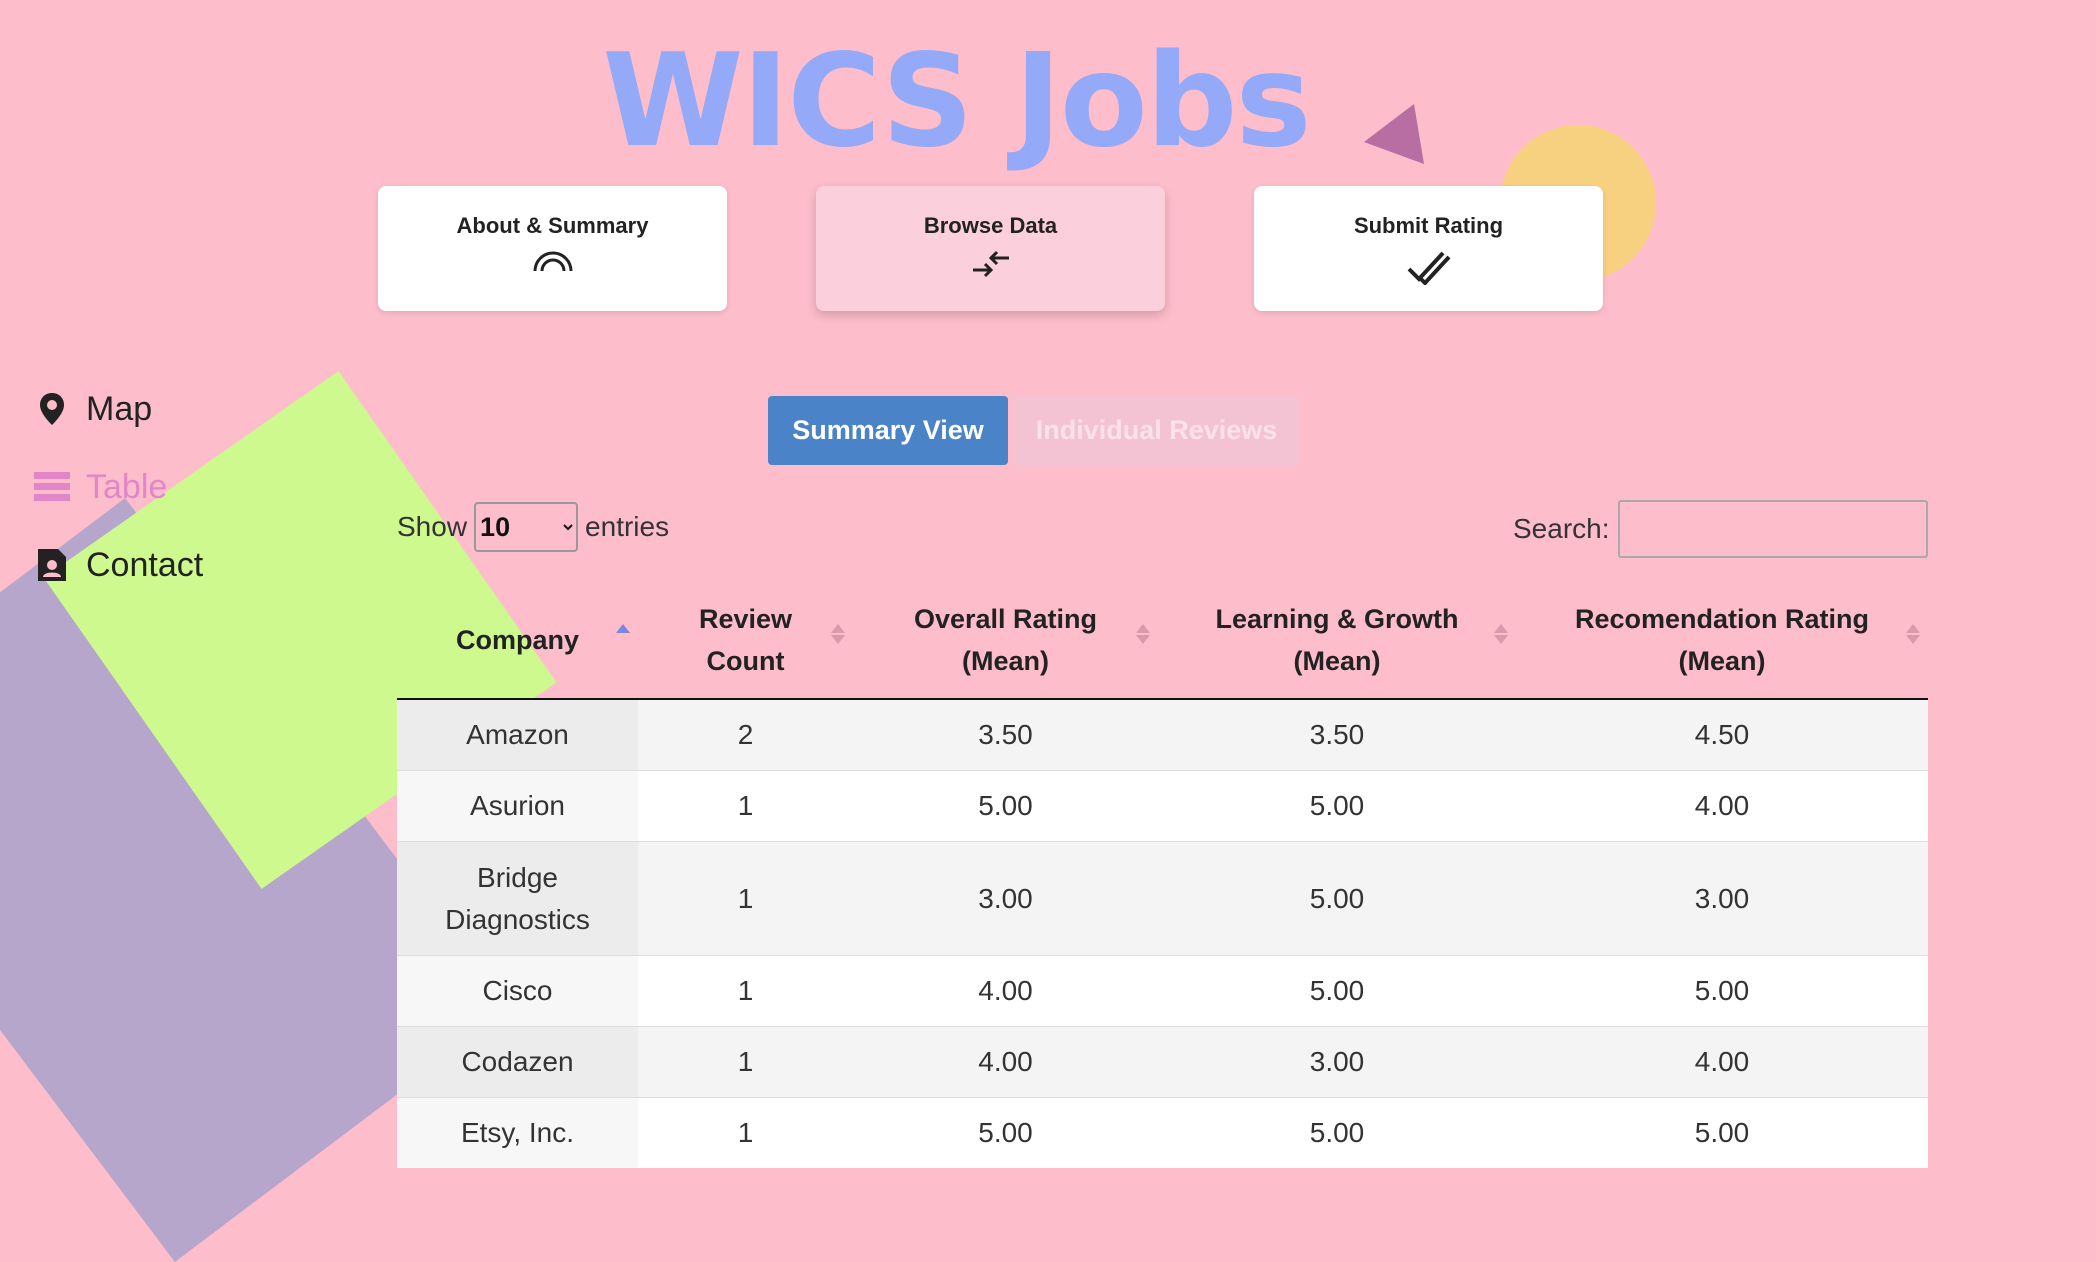 Image resolution: width=2096 pixels, height=1262 pixels. What do you see at coordinates (1337, 1062) in the screenshot?
I see `cell-learning-growth: 3.00` at bounding box center [1337, 1062].